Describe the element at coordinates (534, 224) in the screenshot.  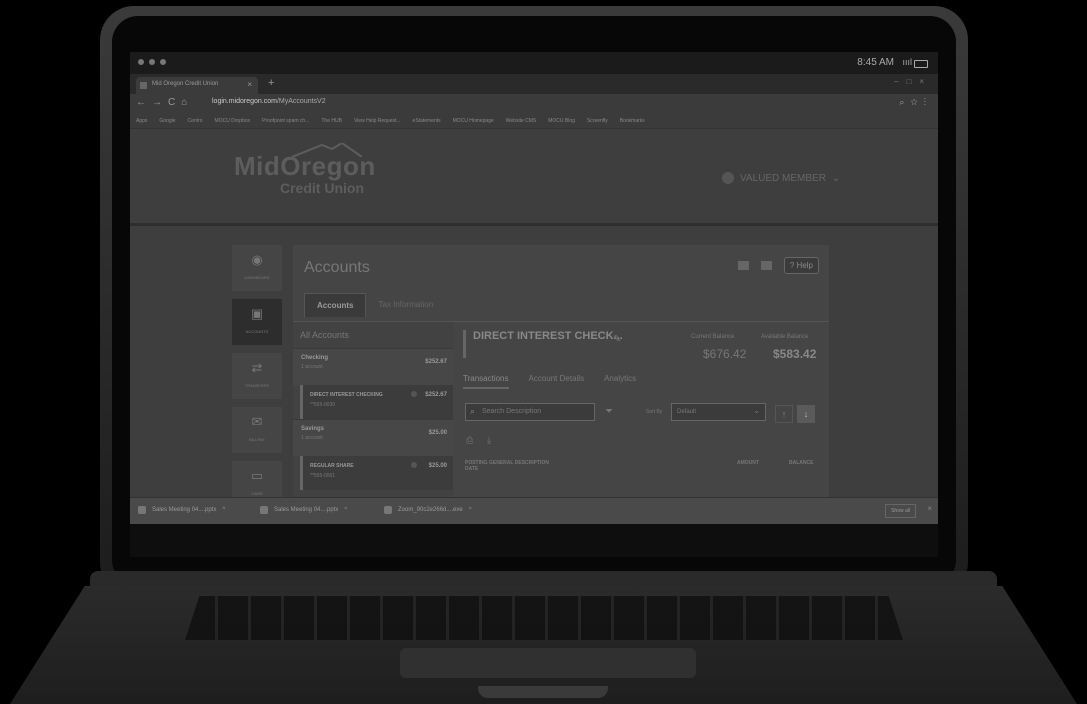
I see `header-divider` at that location.